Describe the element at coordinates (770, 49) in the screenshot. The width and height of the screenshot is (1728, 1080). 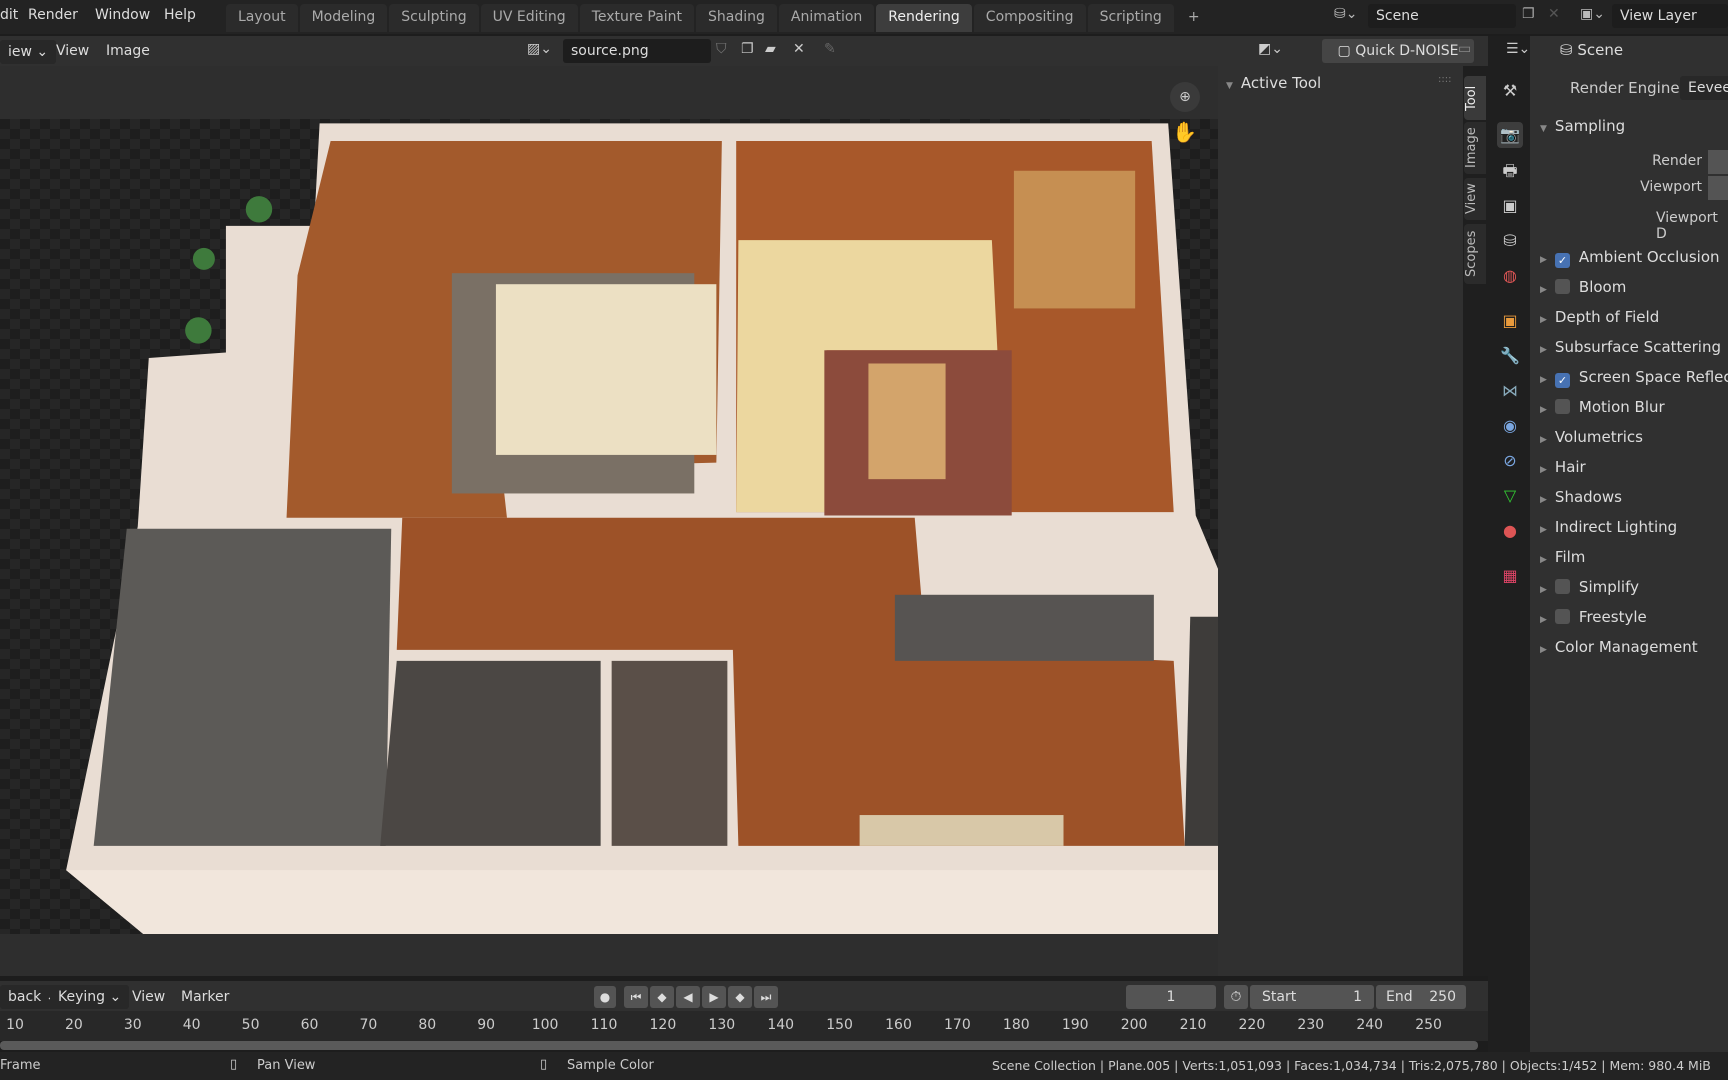
I see `open-folder-icon: ▰` at that location.